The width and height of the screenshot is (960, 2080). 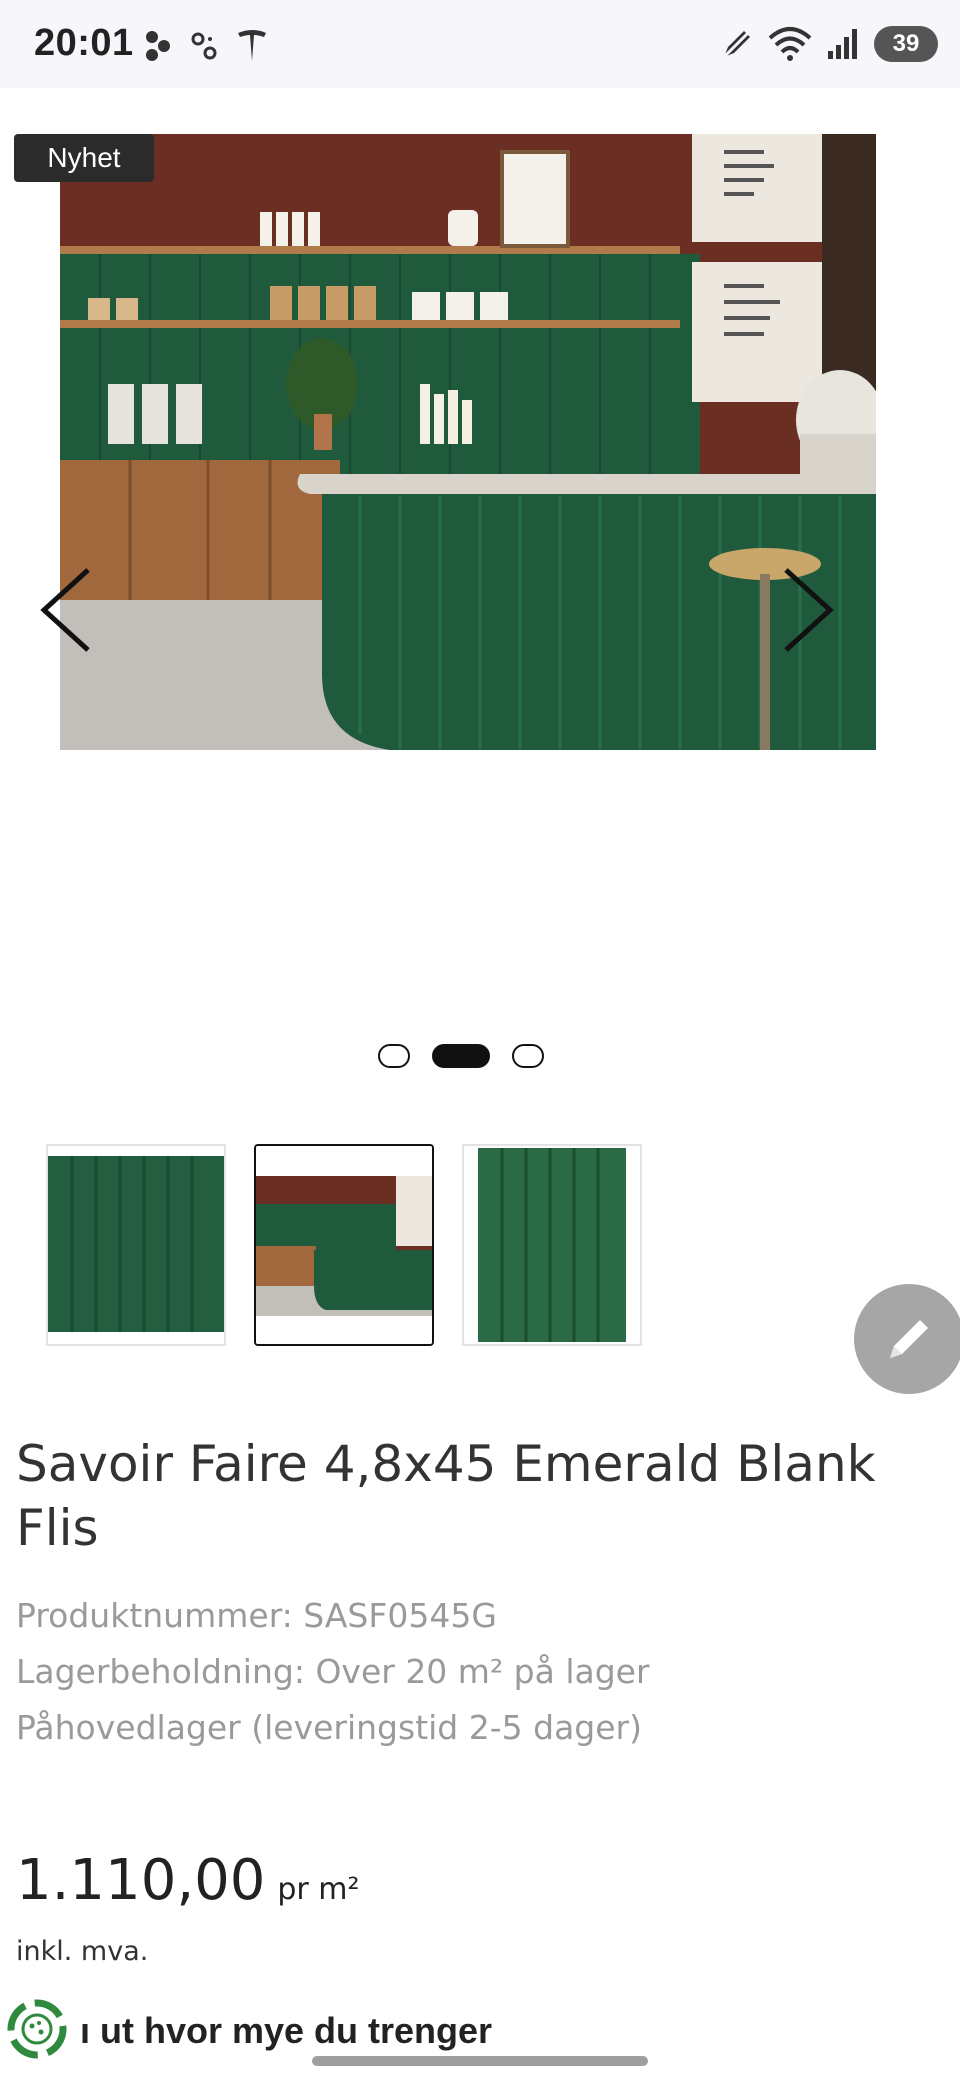 What do you see at coordinates (446, 1496) in the screenshot?
I see `product-title: Savoir Faire 4,8x45 Emerald Blank Flis` at bounding box center [446, 1496].